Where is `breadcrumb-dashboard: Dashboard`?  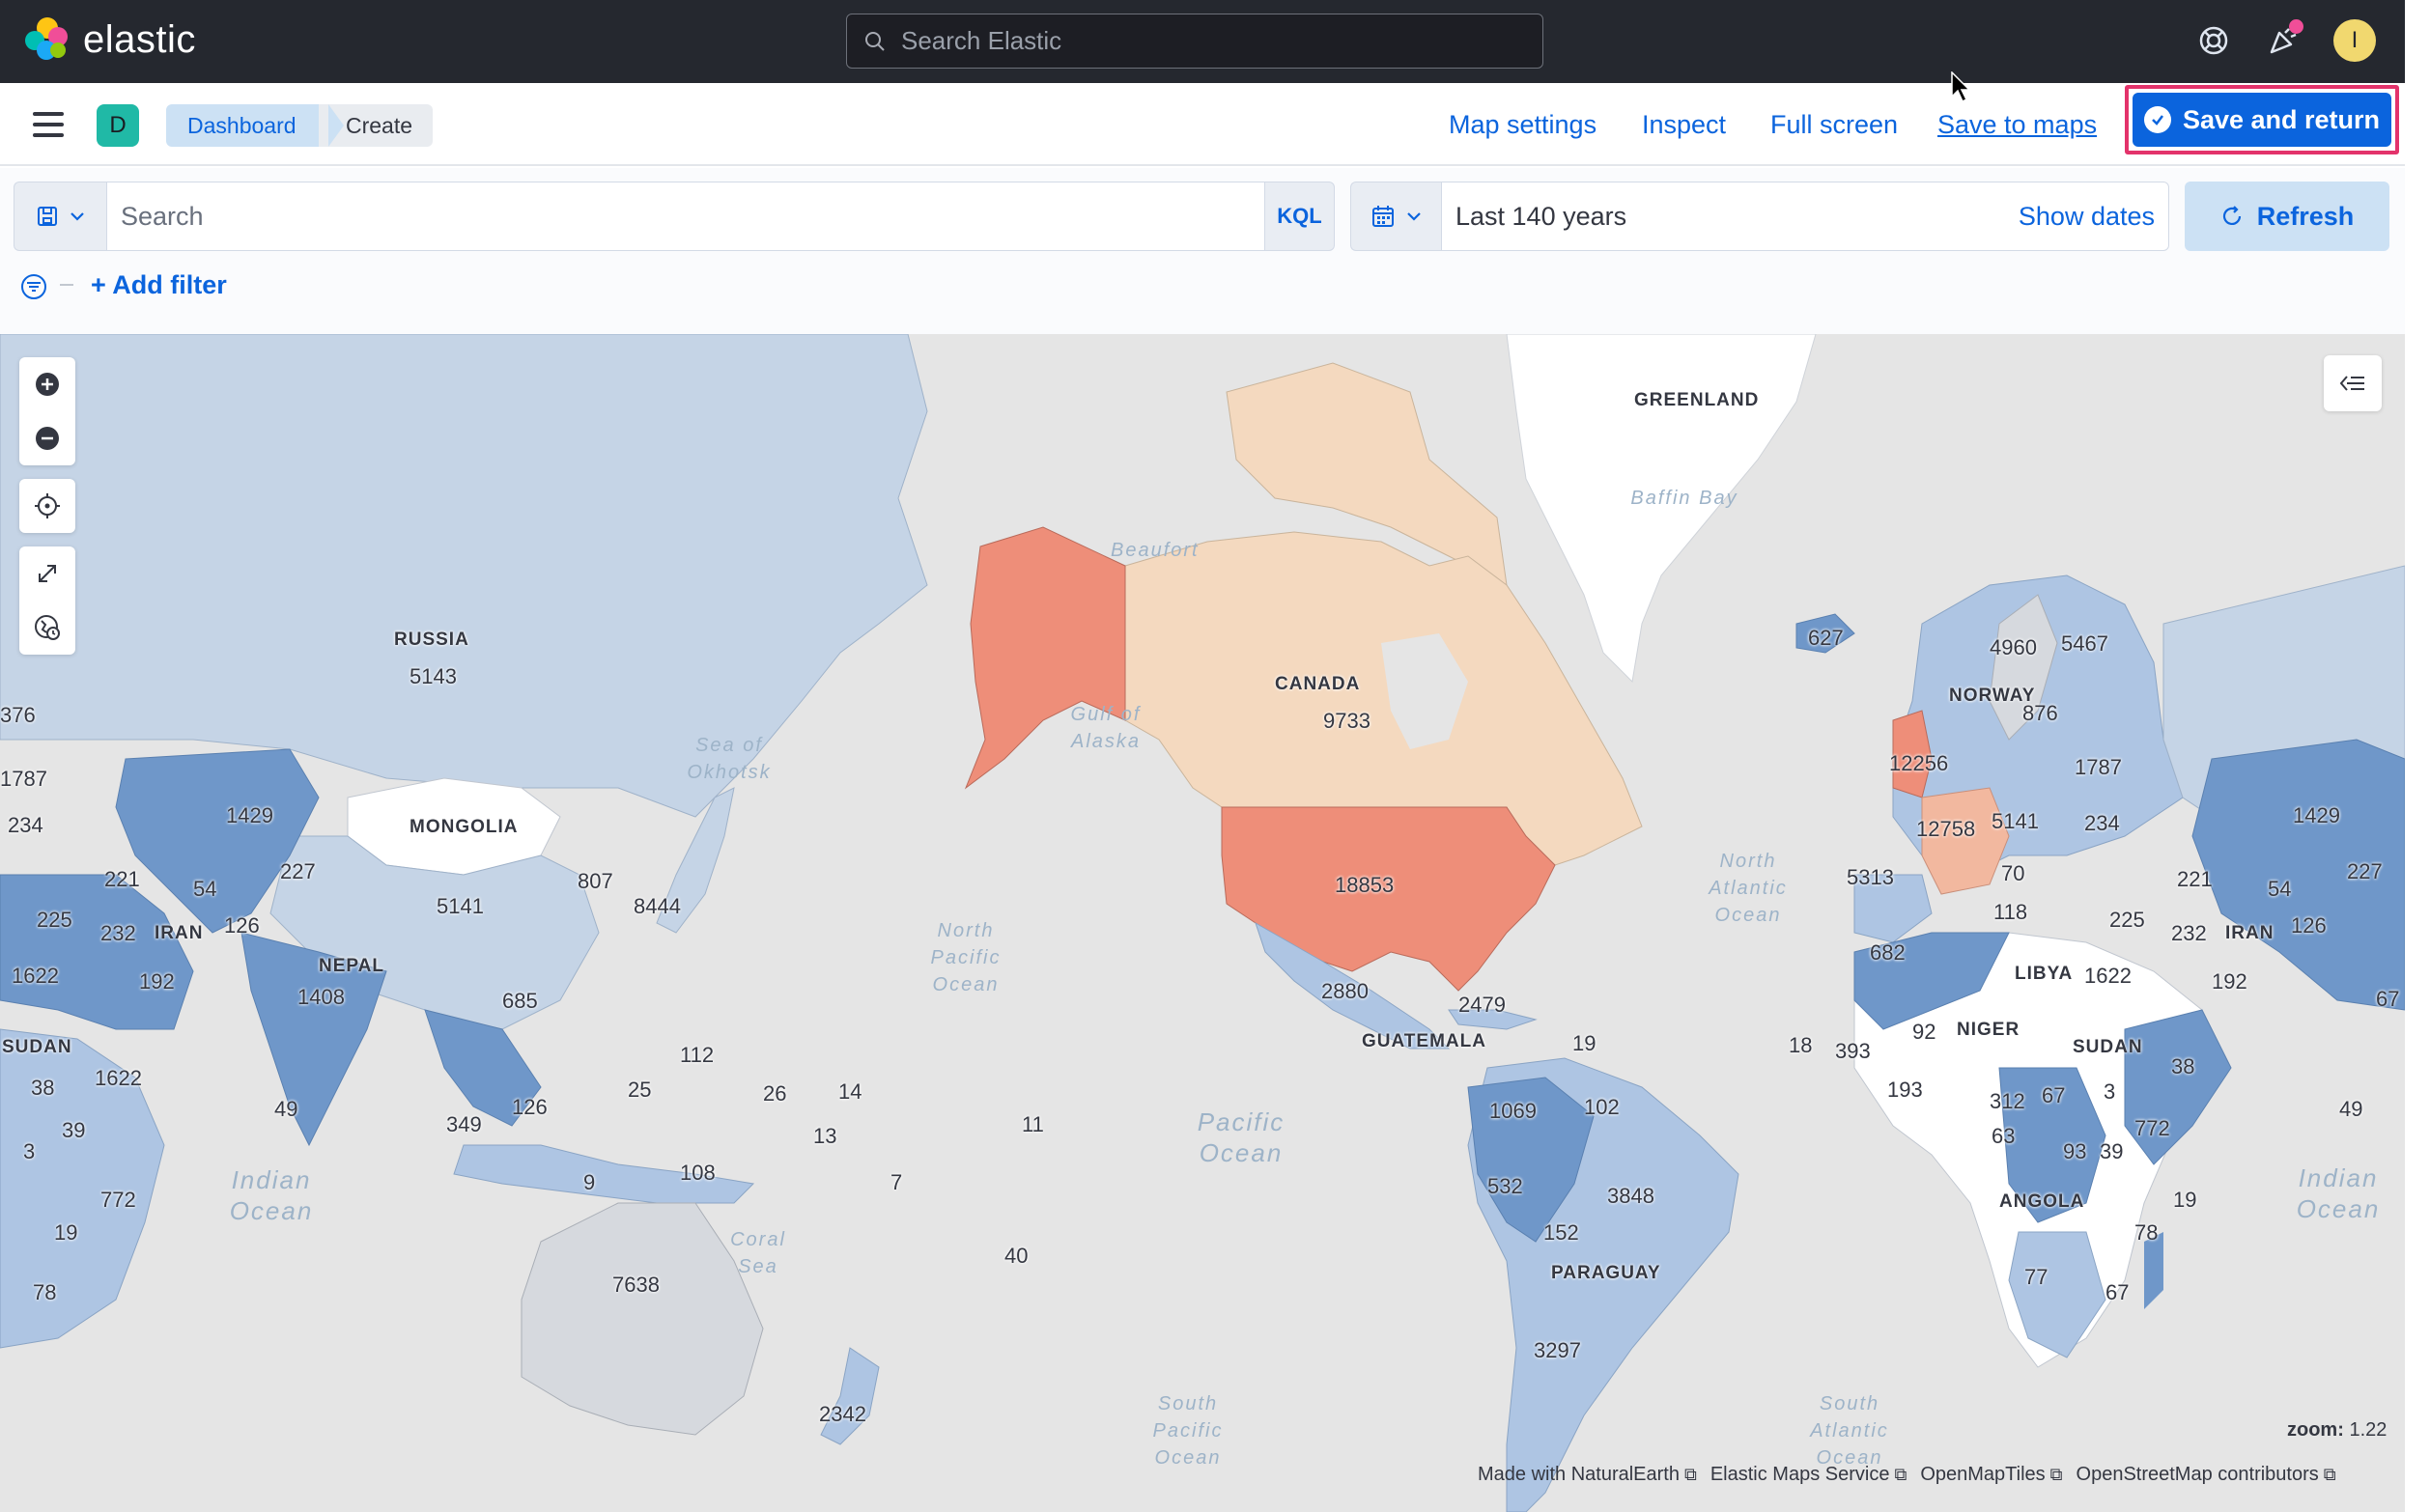
breadcrumb-dashboard: Dashboard is located at coordinates (255, 126).